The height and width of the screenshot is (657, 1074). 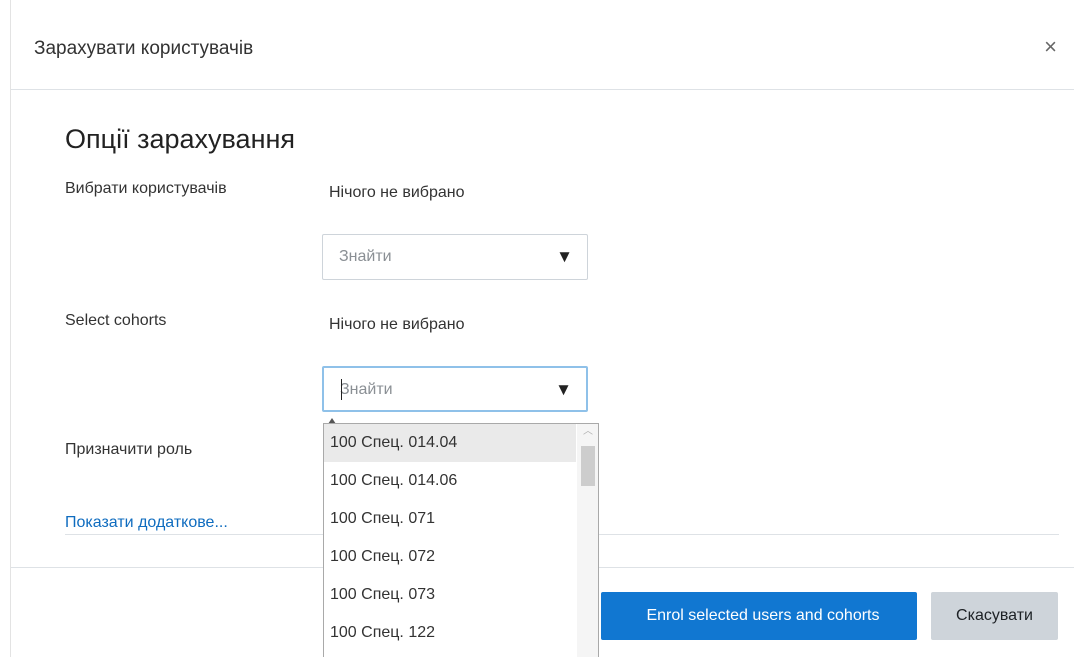 I want to click on dropdown-option: 100 Спец. 014.04, so click(x=450, y=443).